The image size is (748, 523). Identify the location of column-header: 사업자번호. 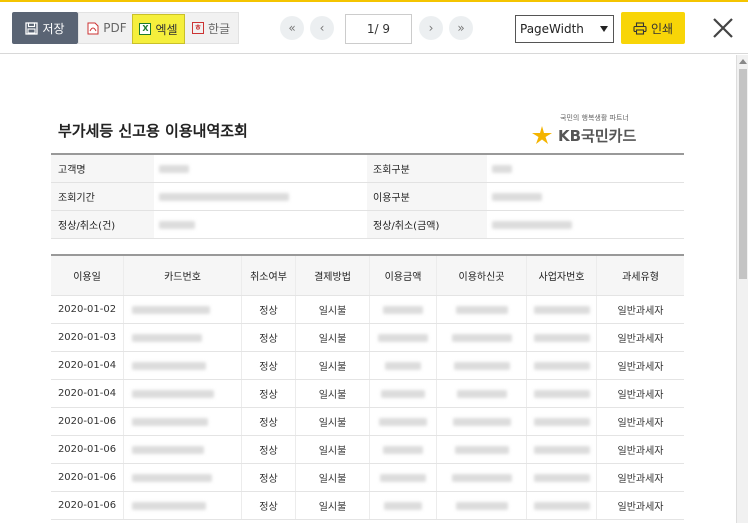
(562, 275).